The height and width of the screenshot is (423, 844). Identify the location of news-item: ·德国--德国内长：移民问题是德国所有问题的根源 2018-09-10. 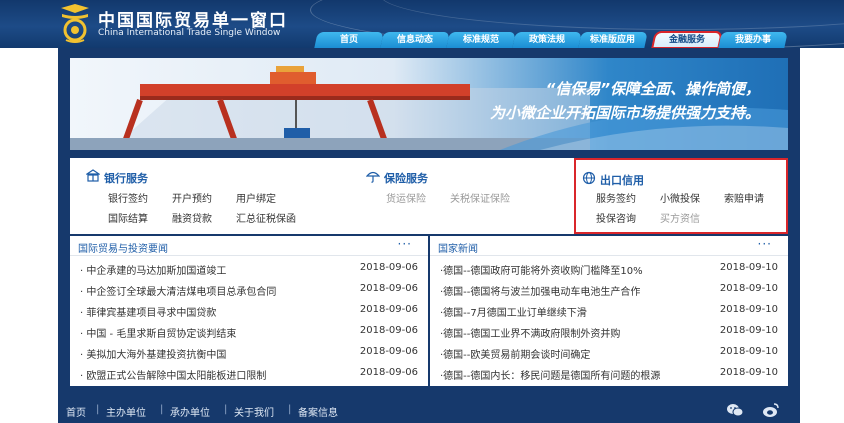
(609, 373).